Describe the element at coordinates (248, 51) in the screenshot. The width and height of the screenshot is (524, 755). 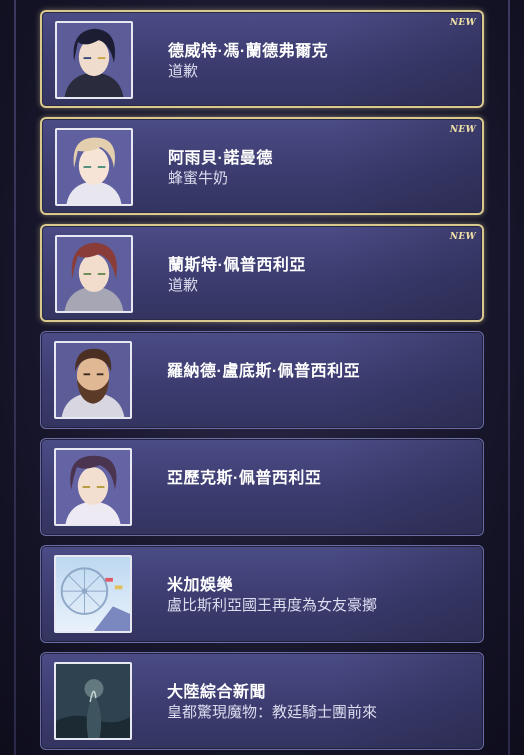
I see `sender-name: 德威特·馮·蘭德弗爾克` at that location.